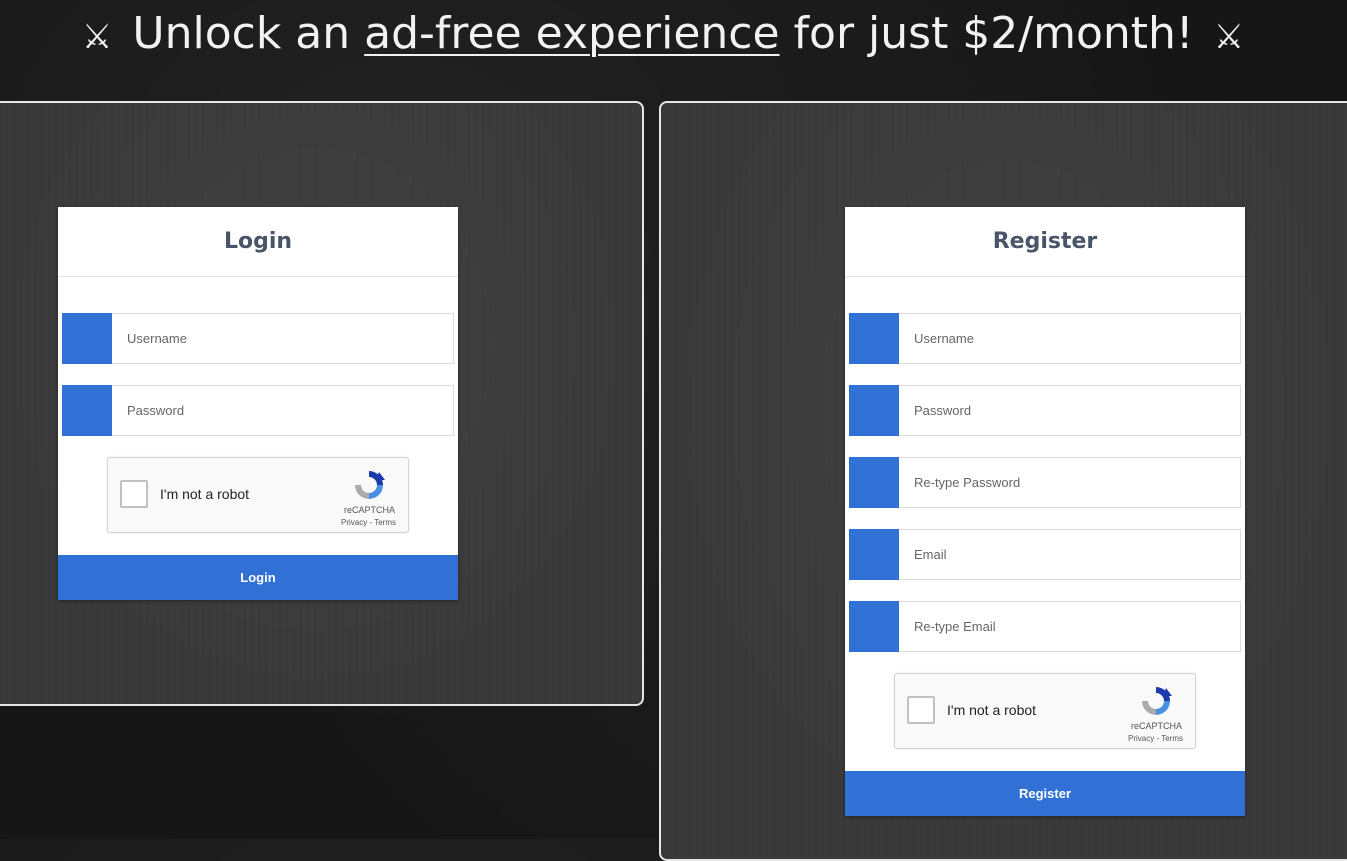 This screenshot has width=1347, height=861. Describe the element at coordinates (874, 482) in the screenshot. I see `retype-password-addon-icon` at that location.